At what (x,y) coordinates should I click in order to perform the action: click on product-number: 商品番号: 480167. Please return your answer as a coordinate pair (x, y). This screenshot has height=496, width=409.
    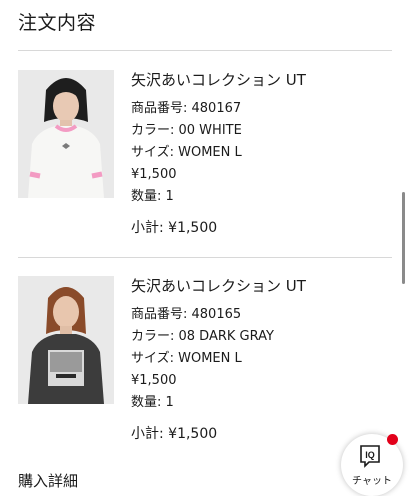
    Looking at the image, I should click on (186, 108).